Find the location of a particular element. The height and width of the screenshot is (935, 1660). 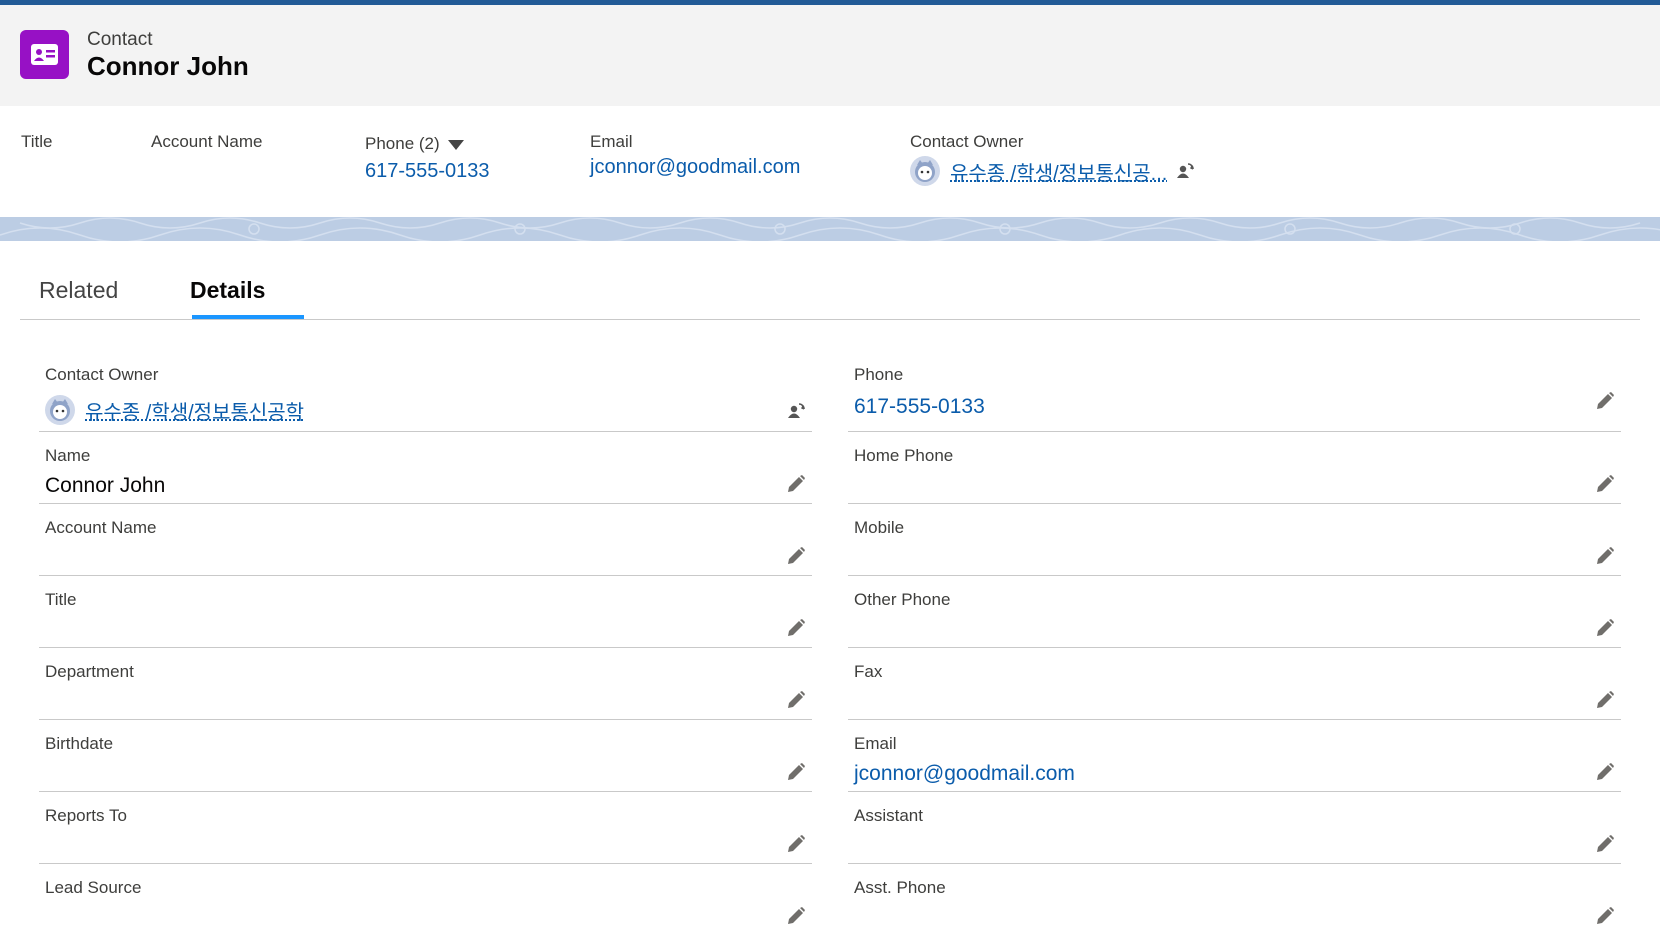

highlight-title-label: Title is located at coordinates (37, 141).